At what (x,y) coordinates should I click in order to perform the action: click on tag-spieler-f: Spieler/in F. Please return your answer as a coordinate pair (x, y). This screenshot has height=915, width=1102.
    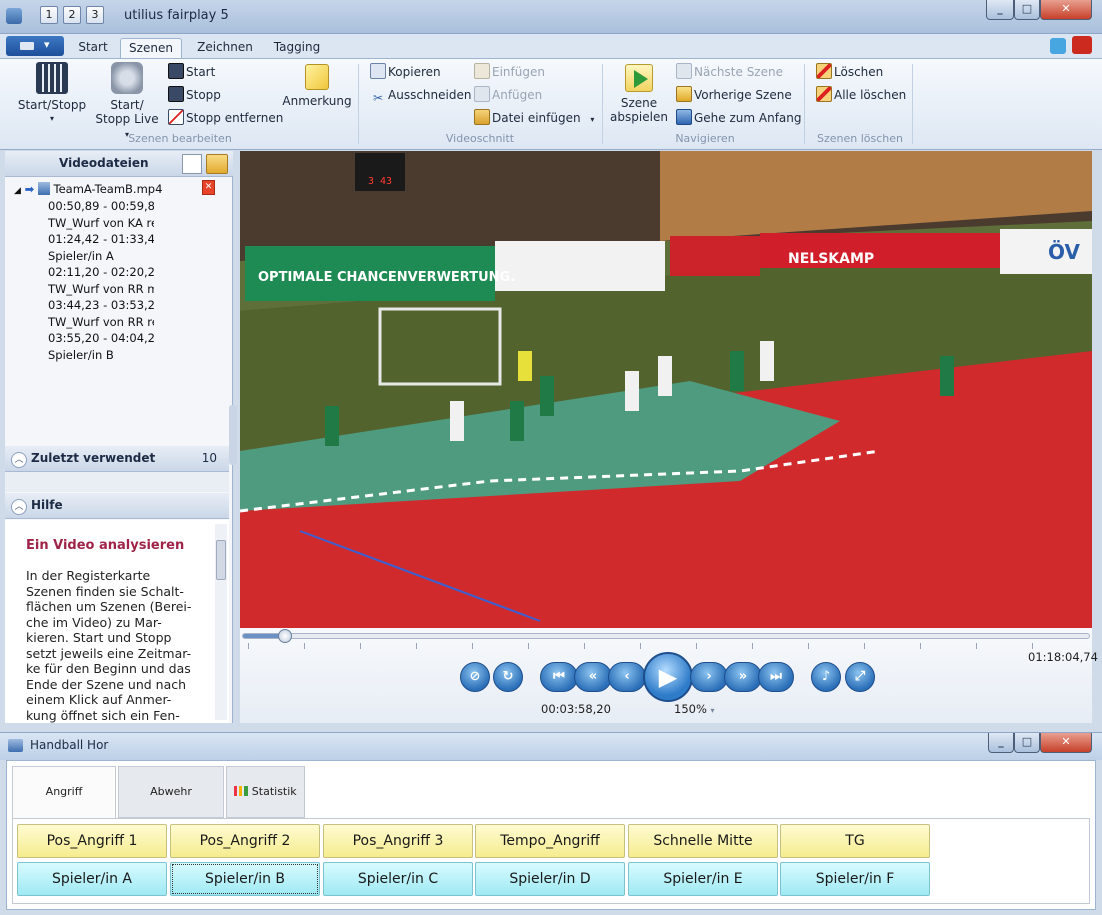
    Looking at the image, I should click on (855, 879).